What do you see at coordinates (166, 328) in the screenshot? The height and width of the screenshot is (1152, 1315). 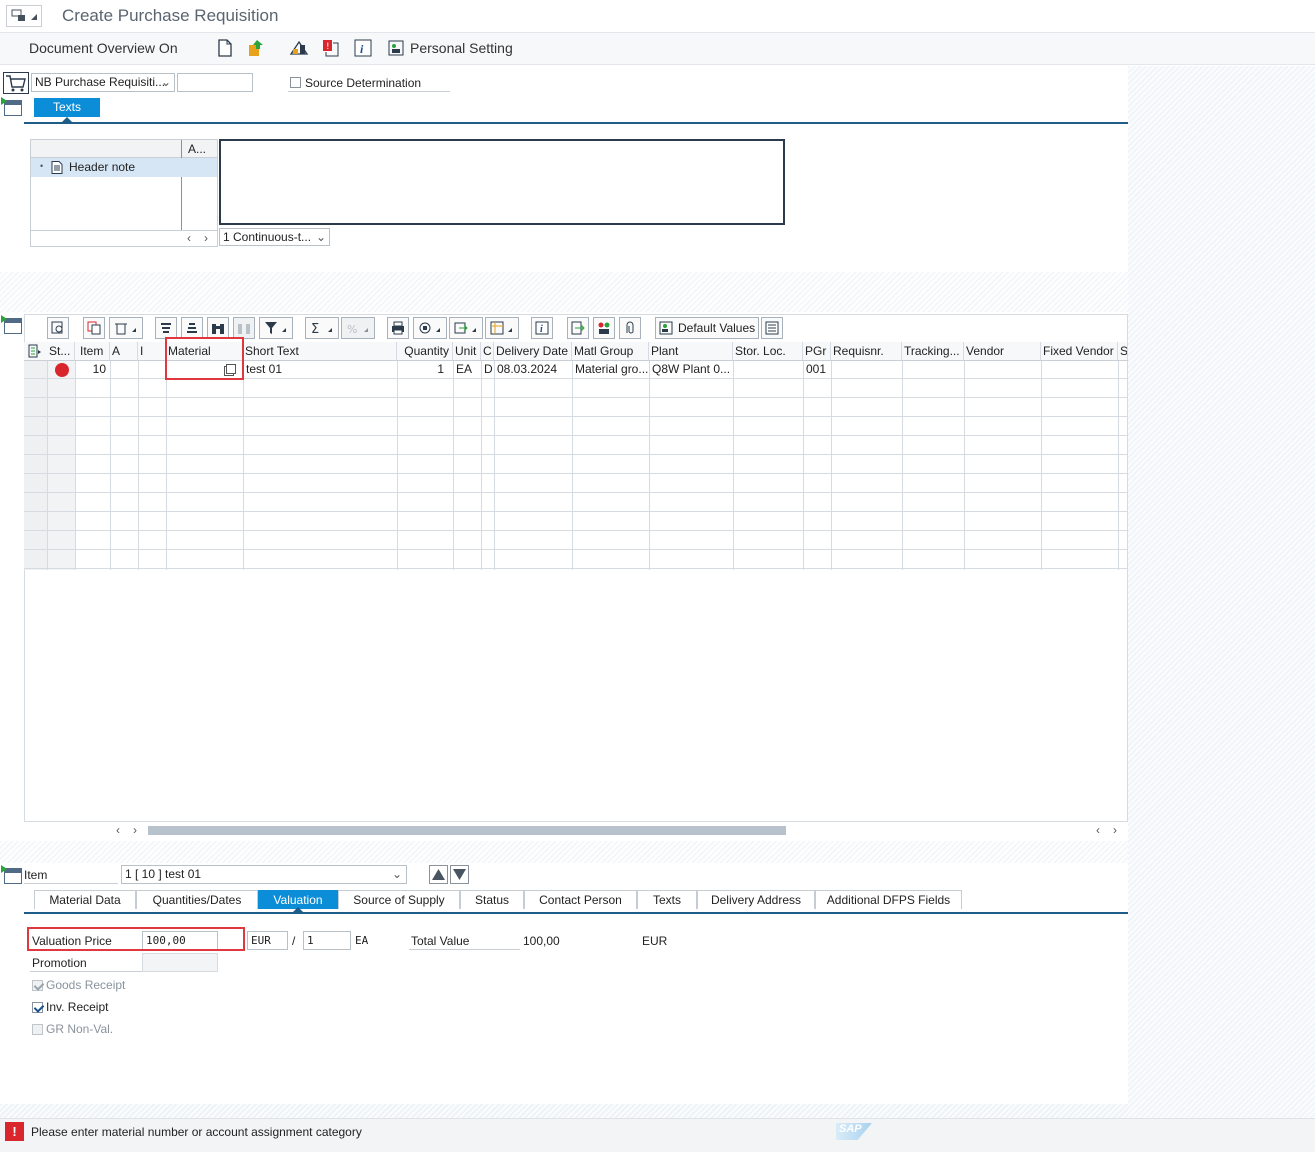 I see `sort-ascending-icon` at bounding box center [166, 328].